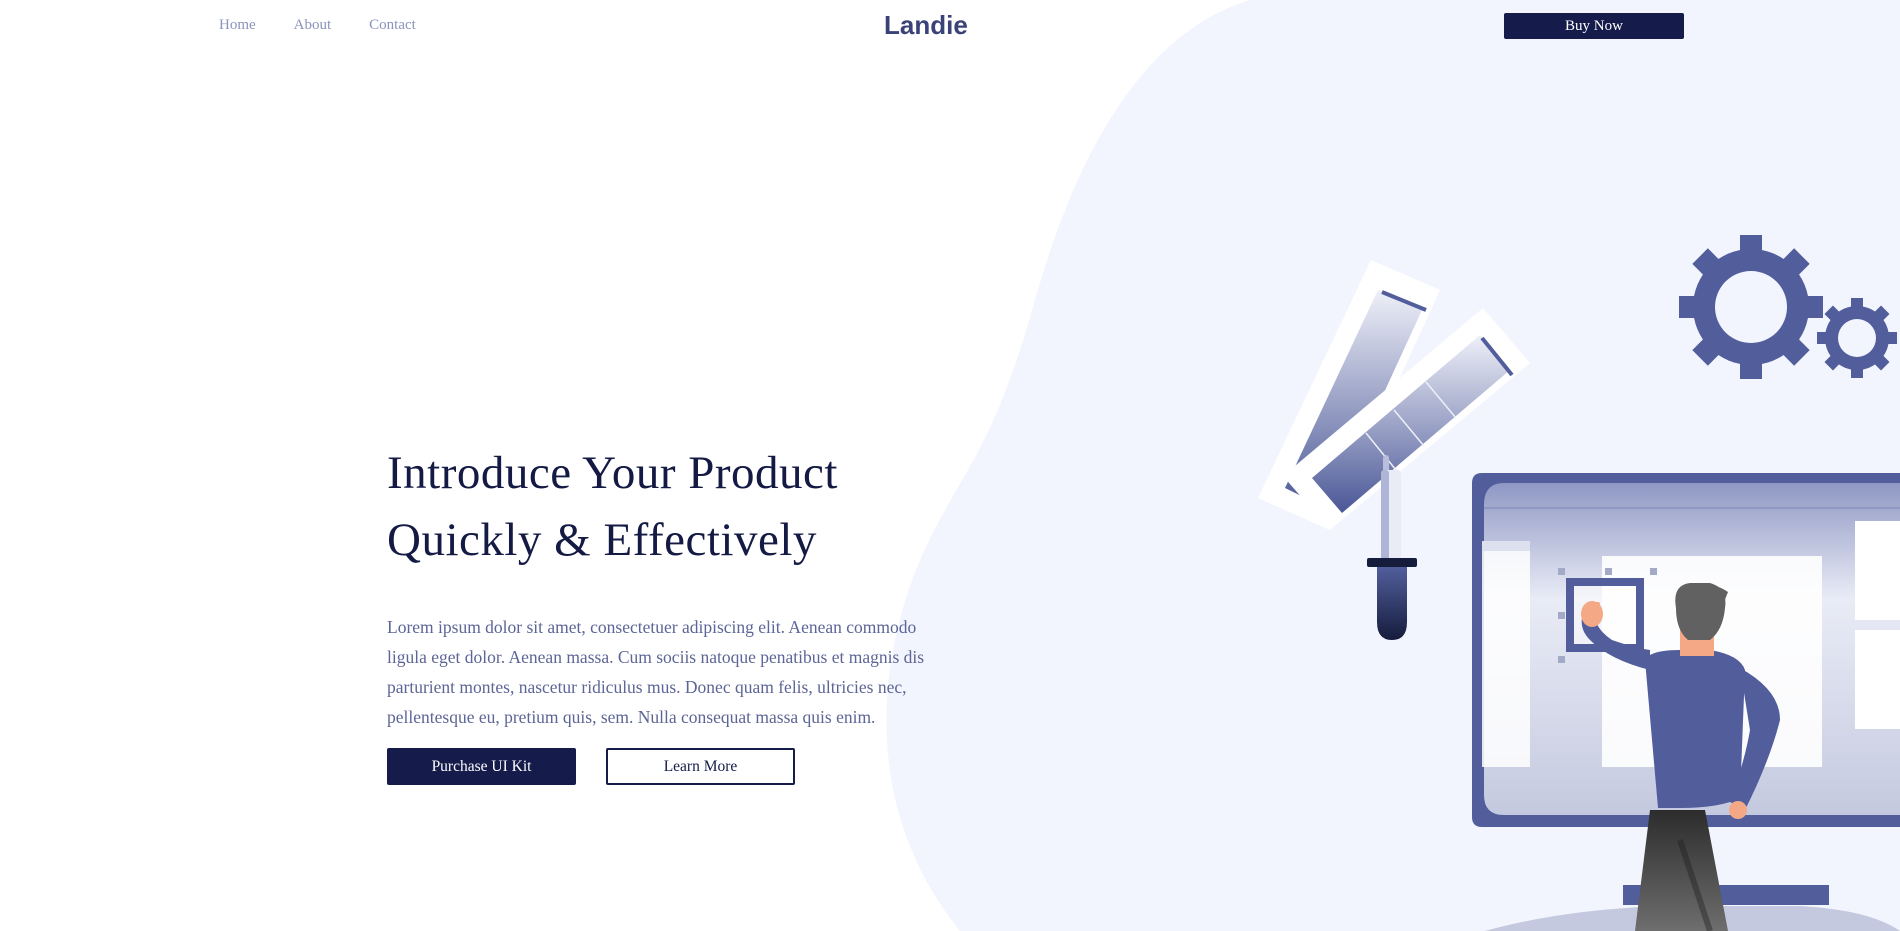 The height and width of the screenshot is (931, 1900). What do you see at coordinates (237, 25) in the screenshot?
I see `nav-link-home: Home` at bounding box center [237, 25].